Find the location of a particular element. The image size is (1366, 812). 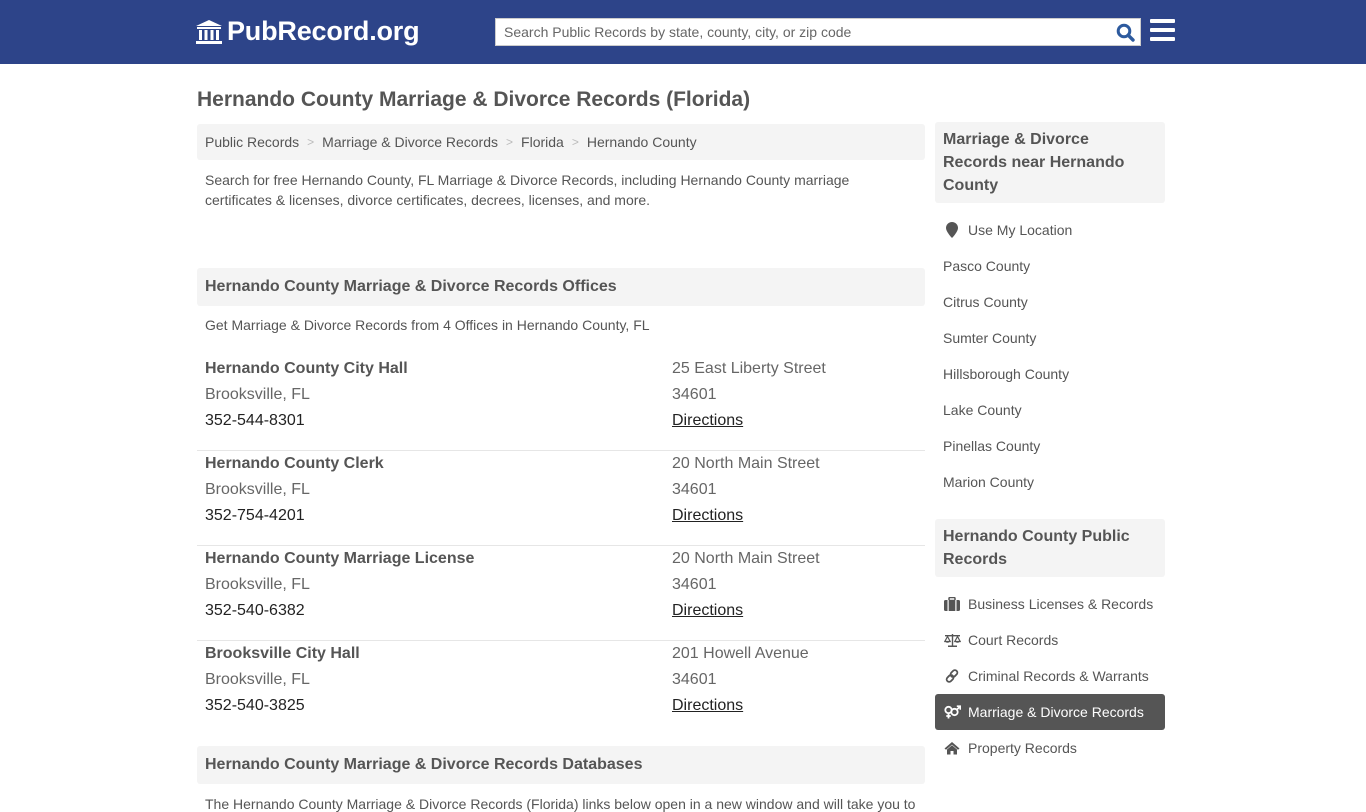

search-button is located at coordinates (1125, 32).